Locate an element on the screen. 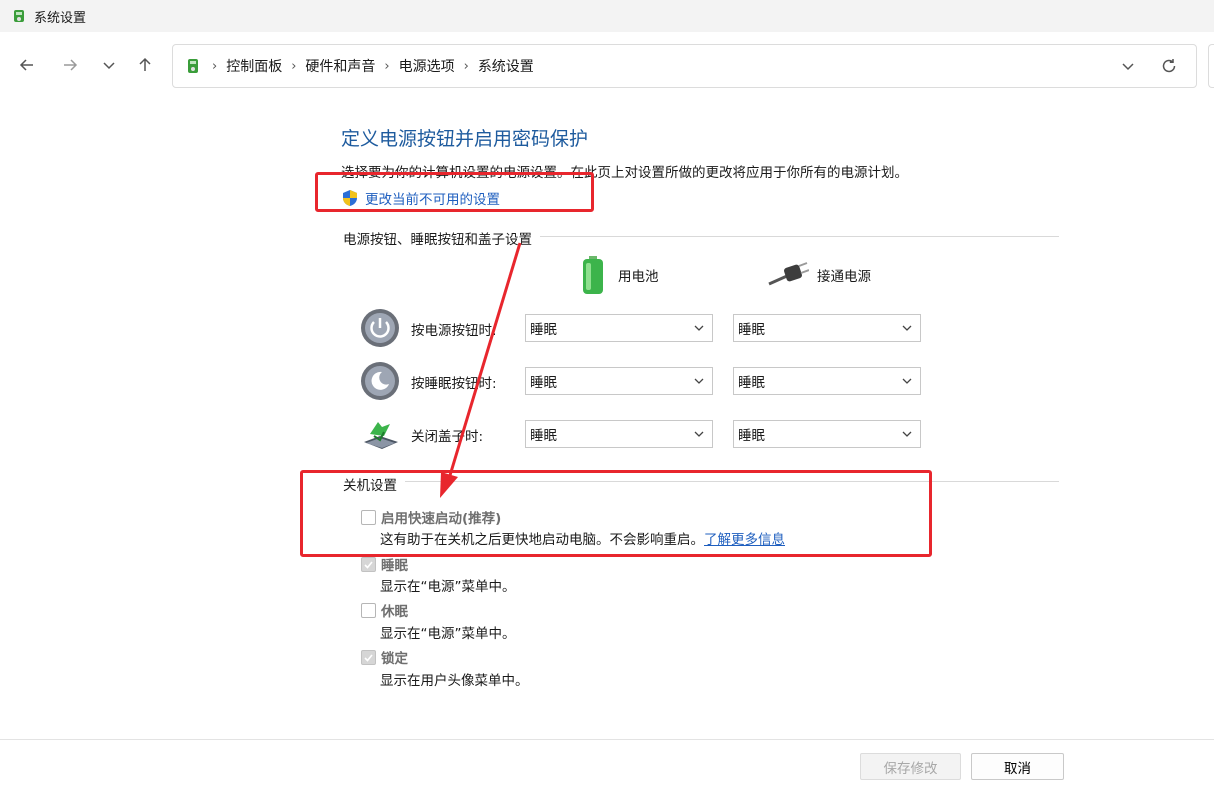 The height and width of the screenshot is (786, 1214). hibernate-option: 休眠 is located at coordinates (384, 610).